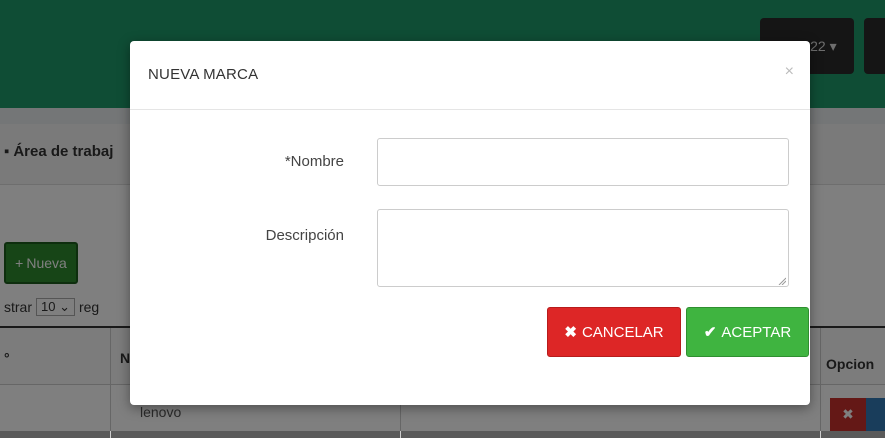  What do you see at coordinates (756, 332) in the screenshot?
I see `accept-button-label: ACEPTAR` at bounding box center [756, 332].